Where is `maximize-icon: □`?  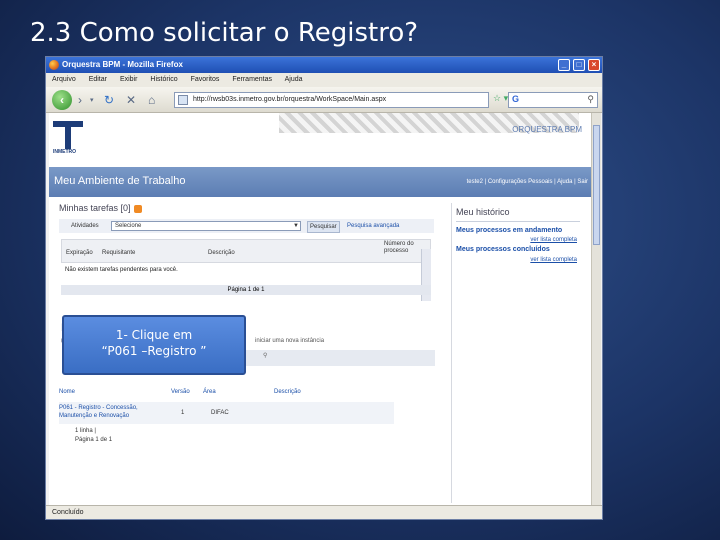
maximize-icon: □ is located at coordinates (579, 65).